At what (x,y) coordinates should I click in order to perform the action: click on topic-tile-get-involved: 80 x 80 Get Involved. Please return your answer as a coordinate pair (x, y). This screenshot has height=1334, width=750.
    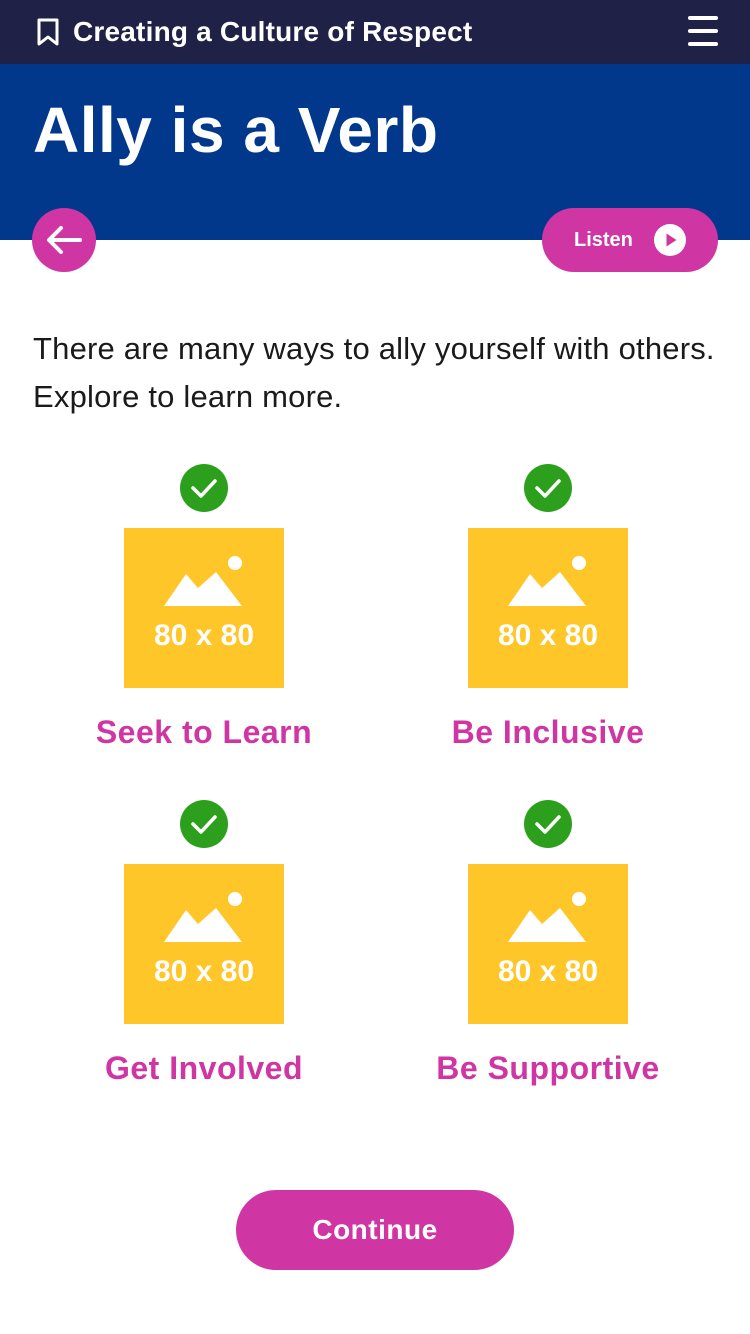
    Looking at the image, I should click on (204, 950).